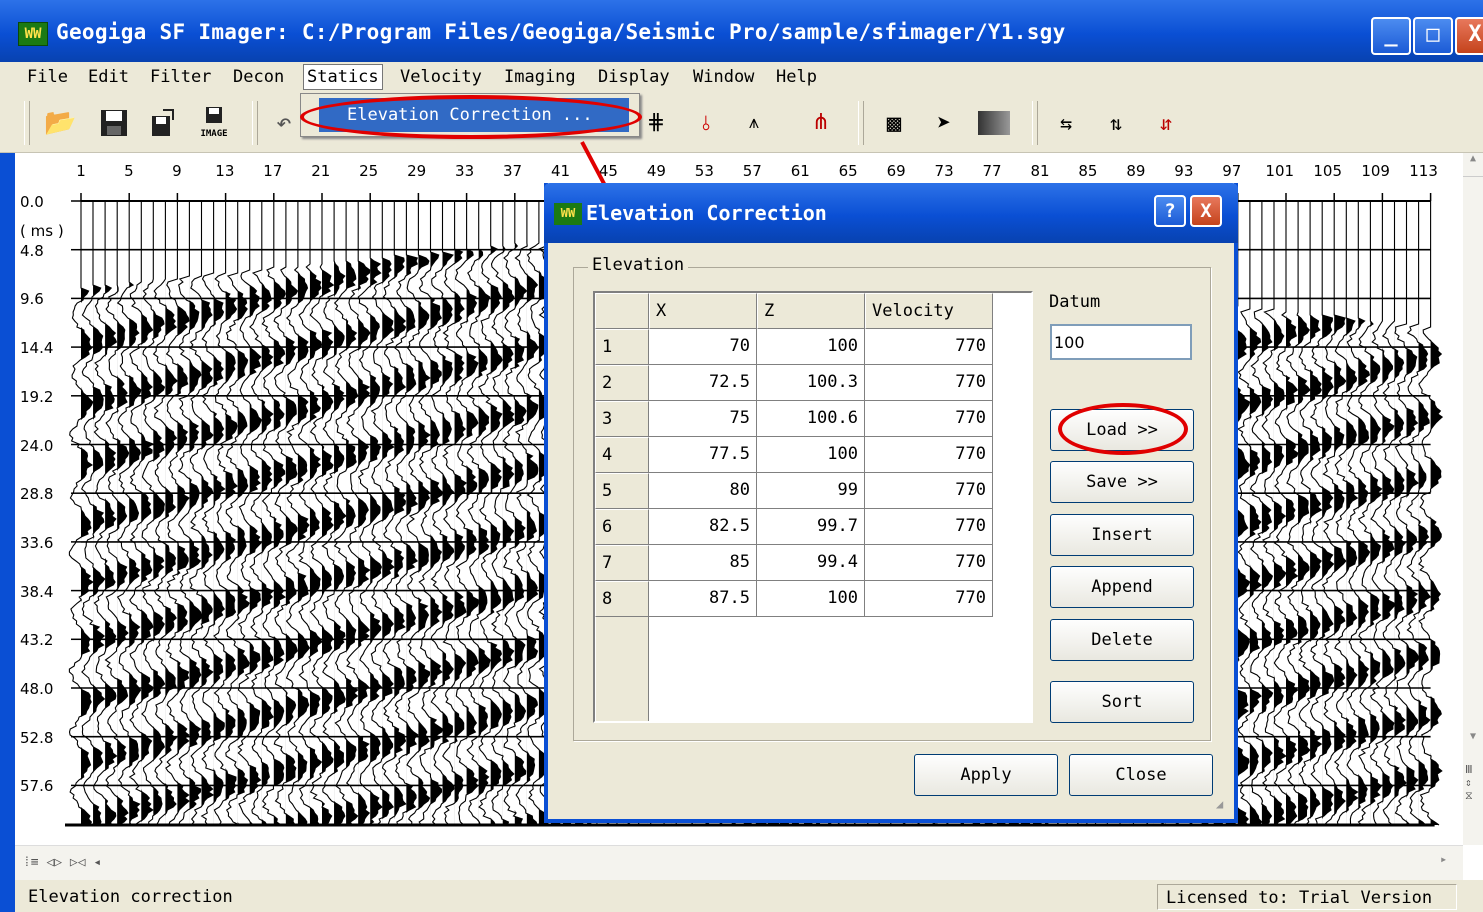 This screenshot has height=912, width=1483. I want to click on column-header-z: Z, so click(811, 311).